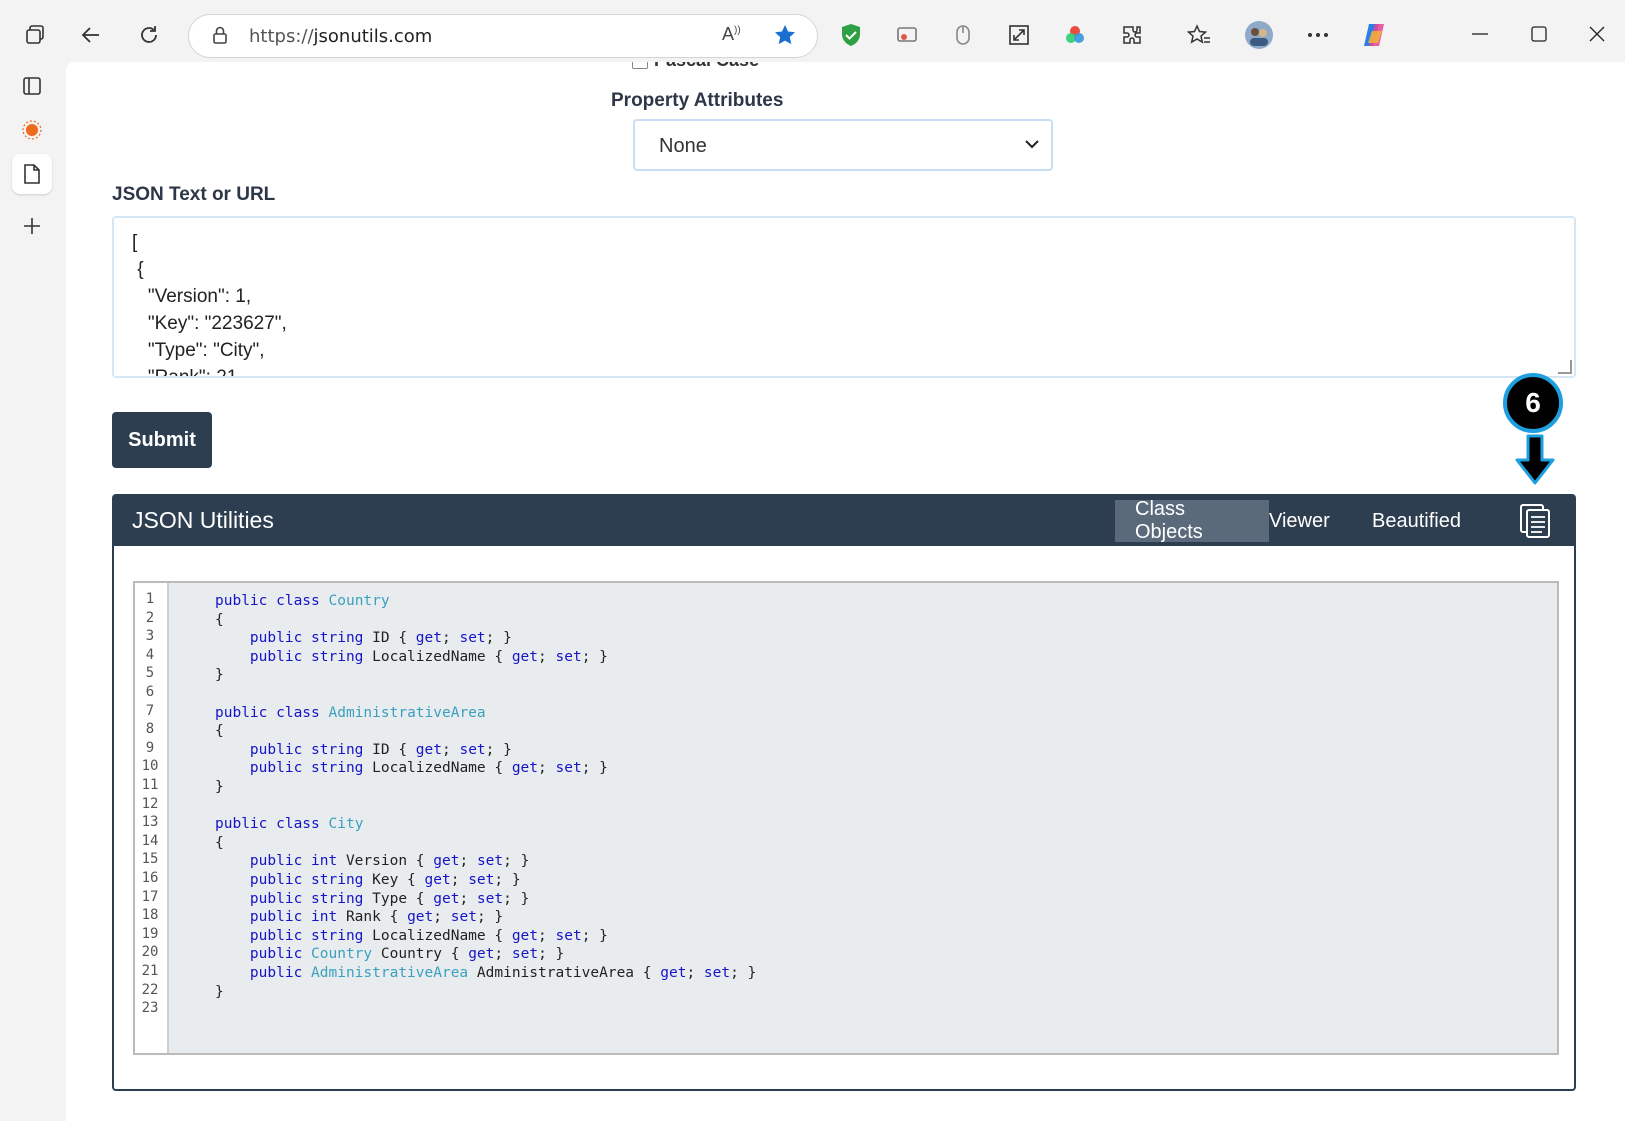  Describe the element at coordinates (851, 35) in the screenshot. I see `shield-extension-icon` at that location.